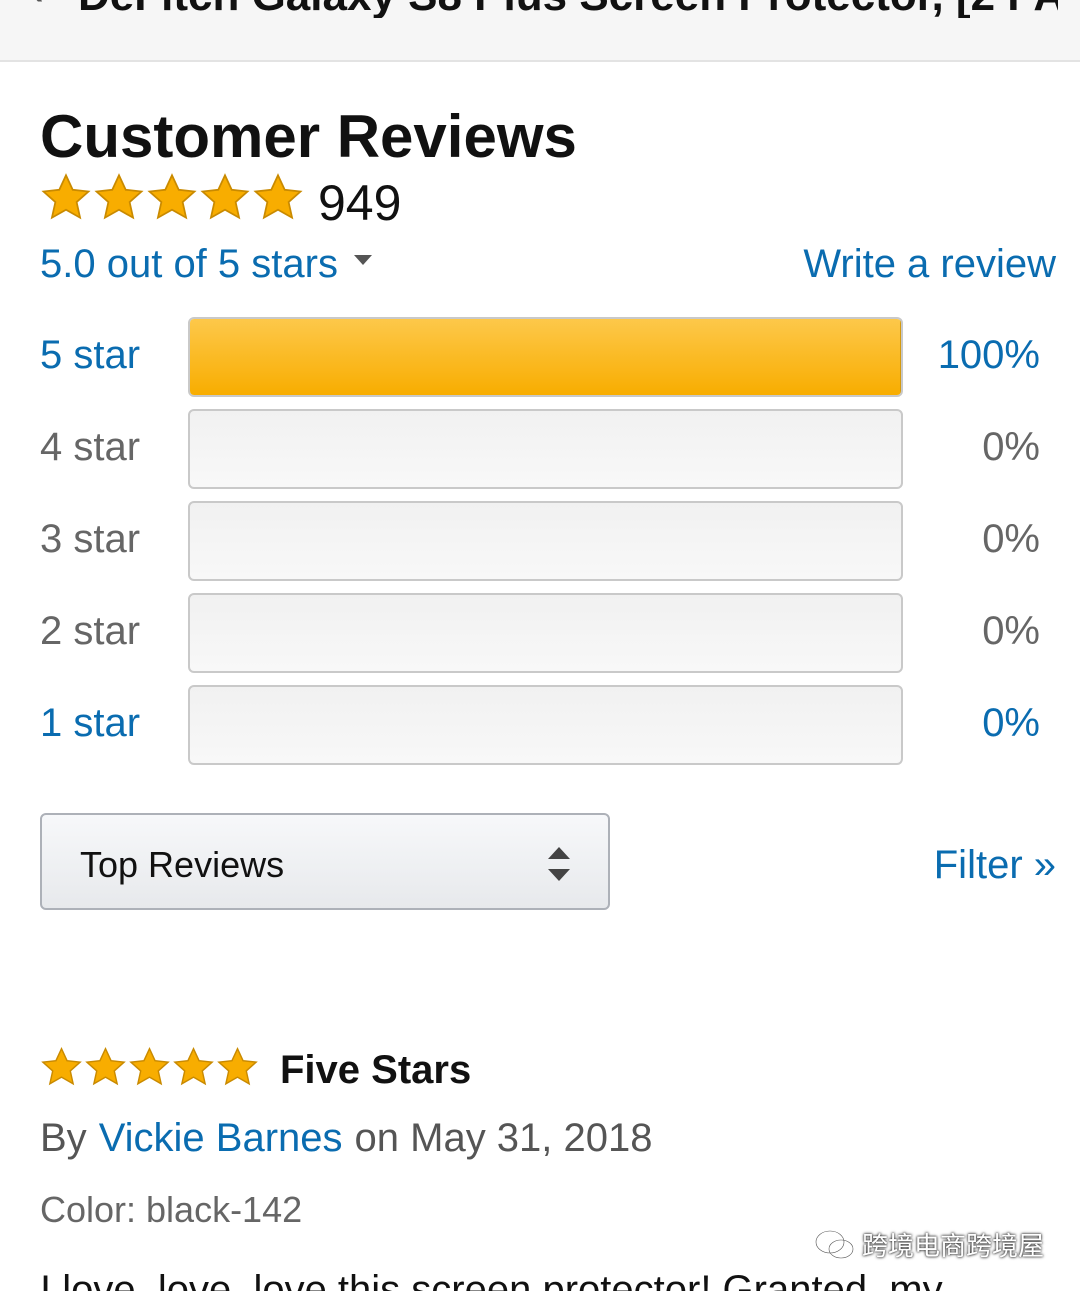  What do you see at coordinates (375, 1070) in the screenshot?
I see `review-title: Five Stars` at bounding box center [375, 1070].